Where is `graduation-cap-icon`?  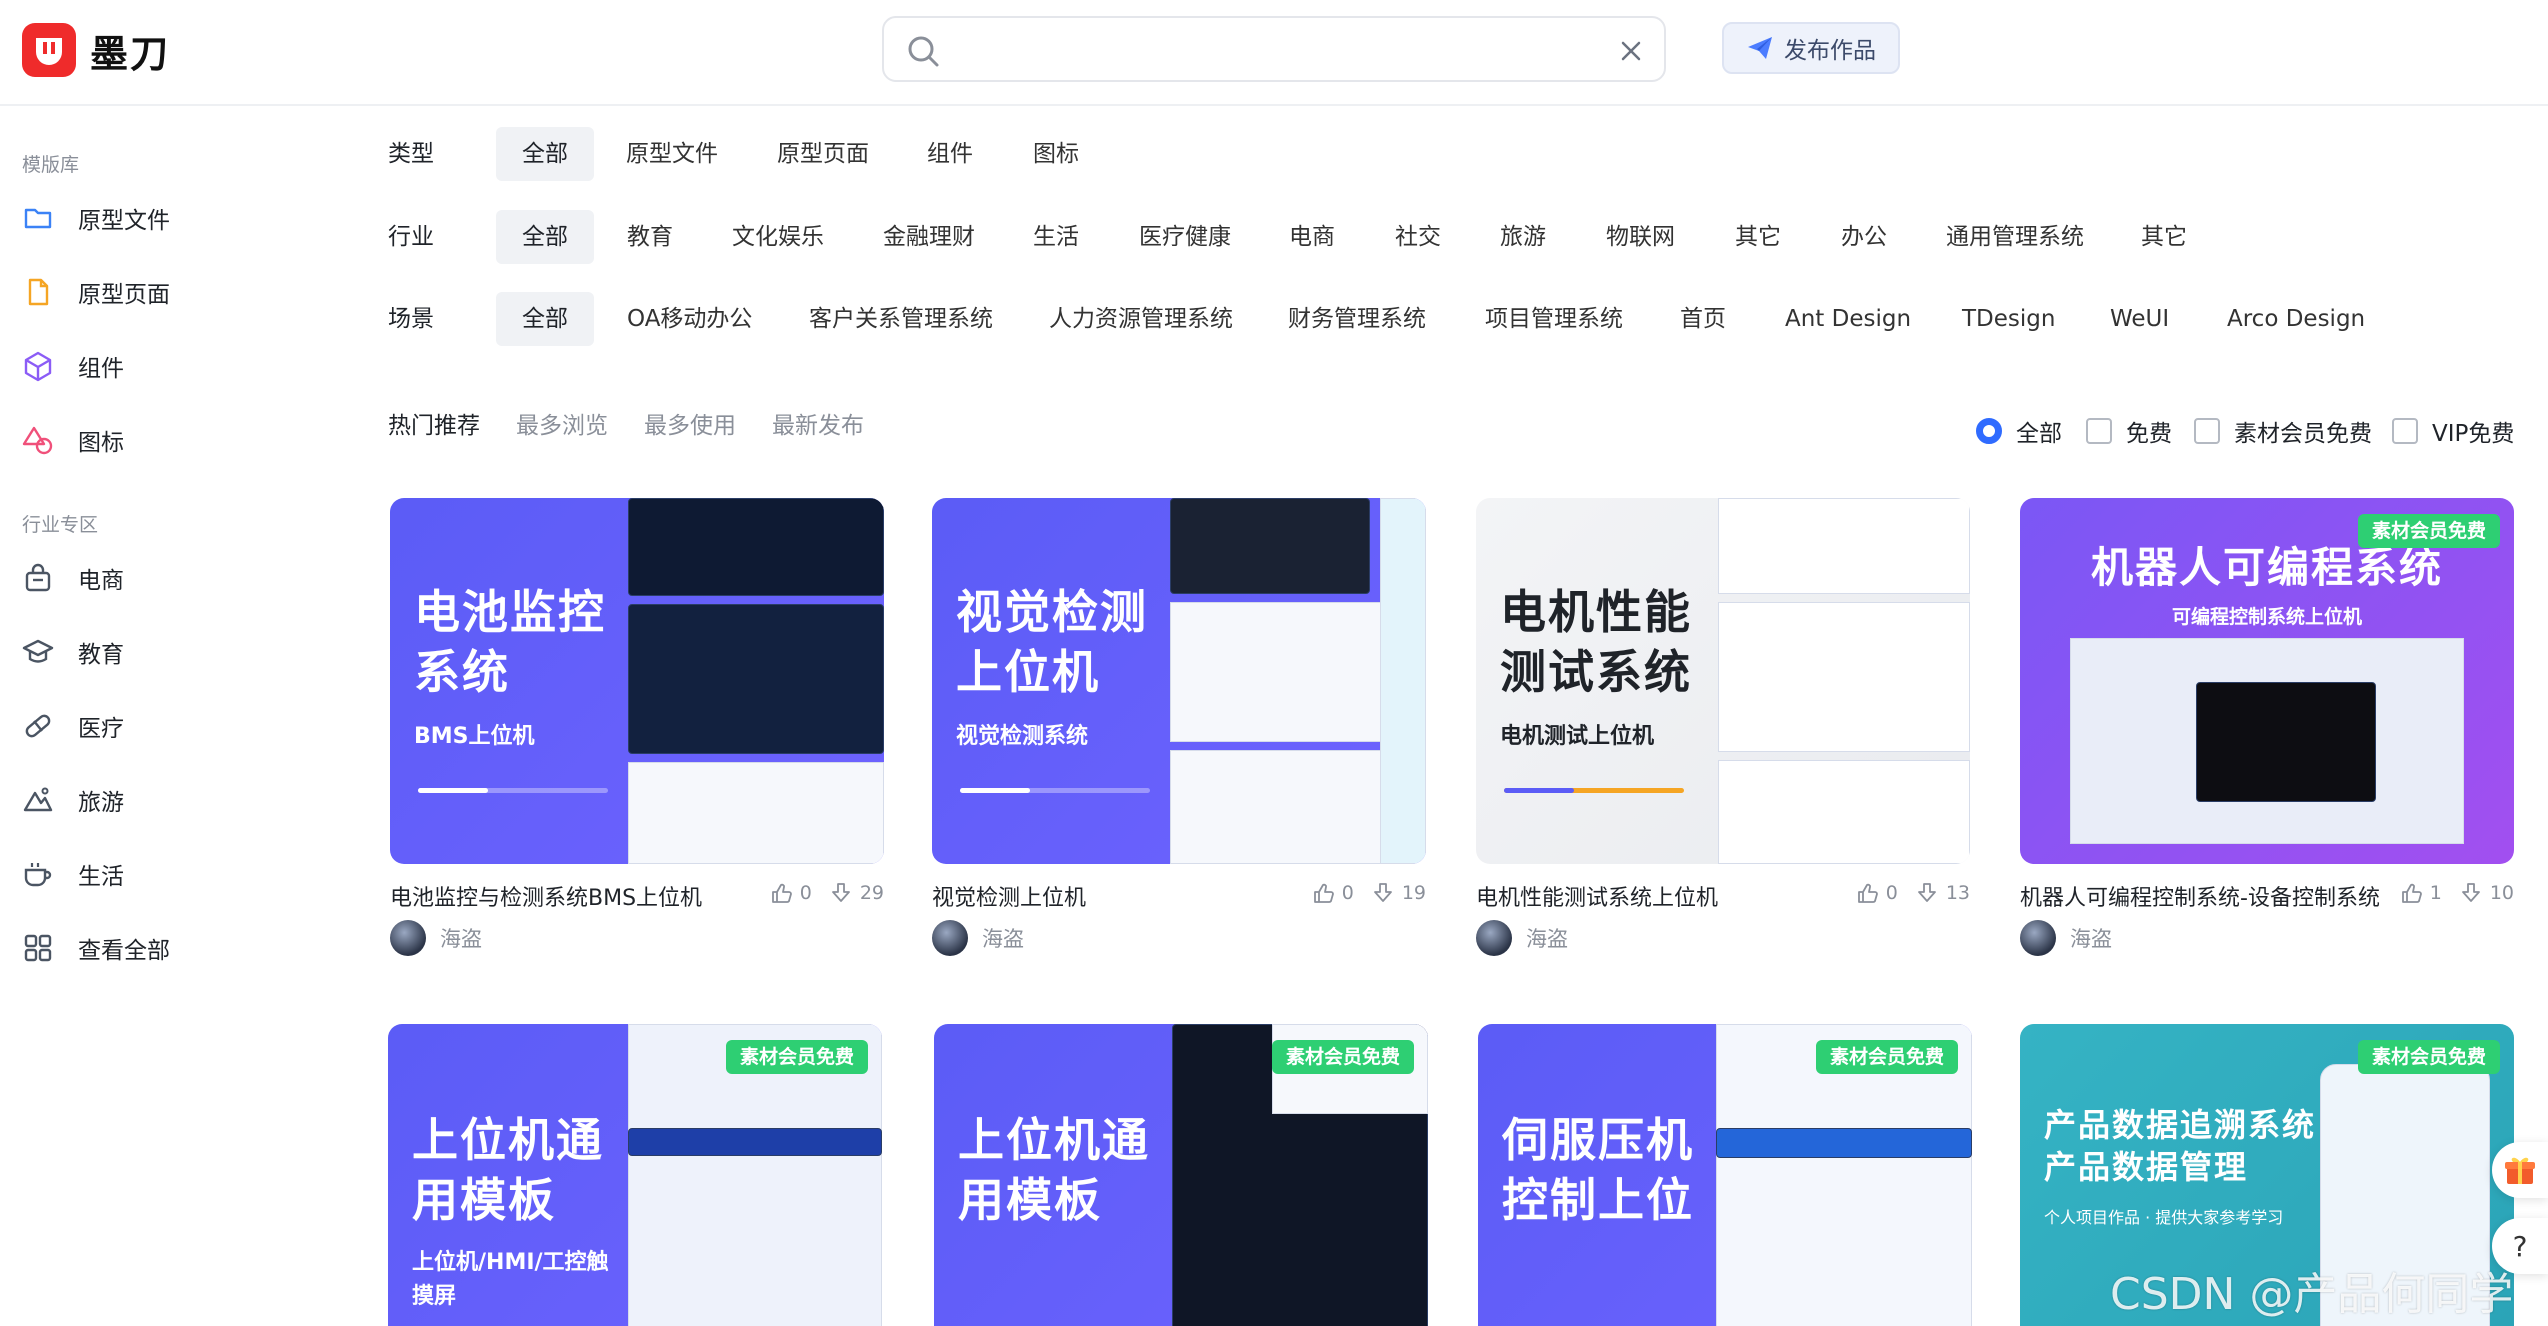 graduation-cap-icon is located at coordinates (38, 651).